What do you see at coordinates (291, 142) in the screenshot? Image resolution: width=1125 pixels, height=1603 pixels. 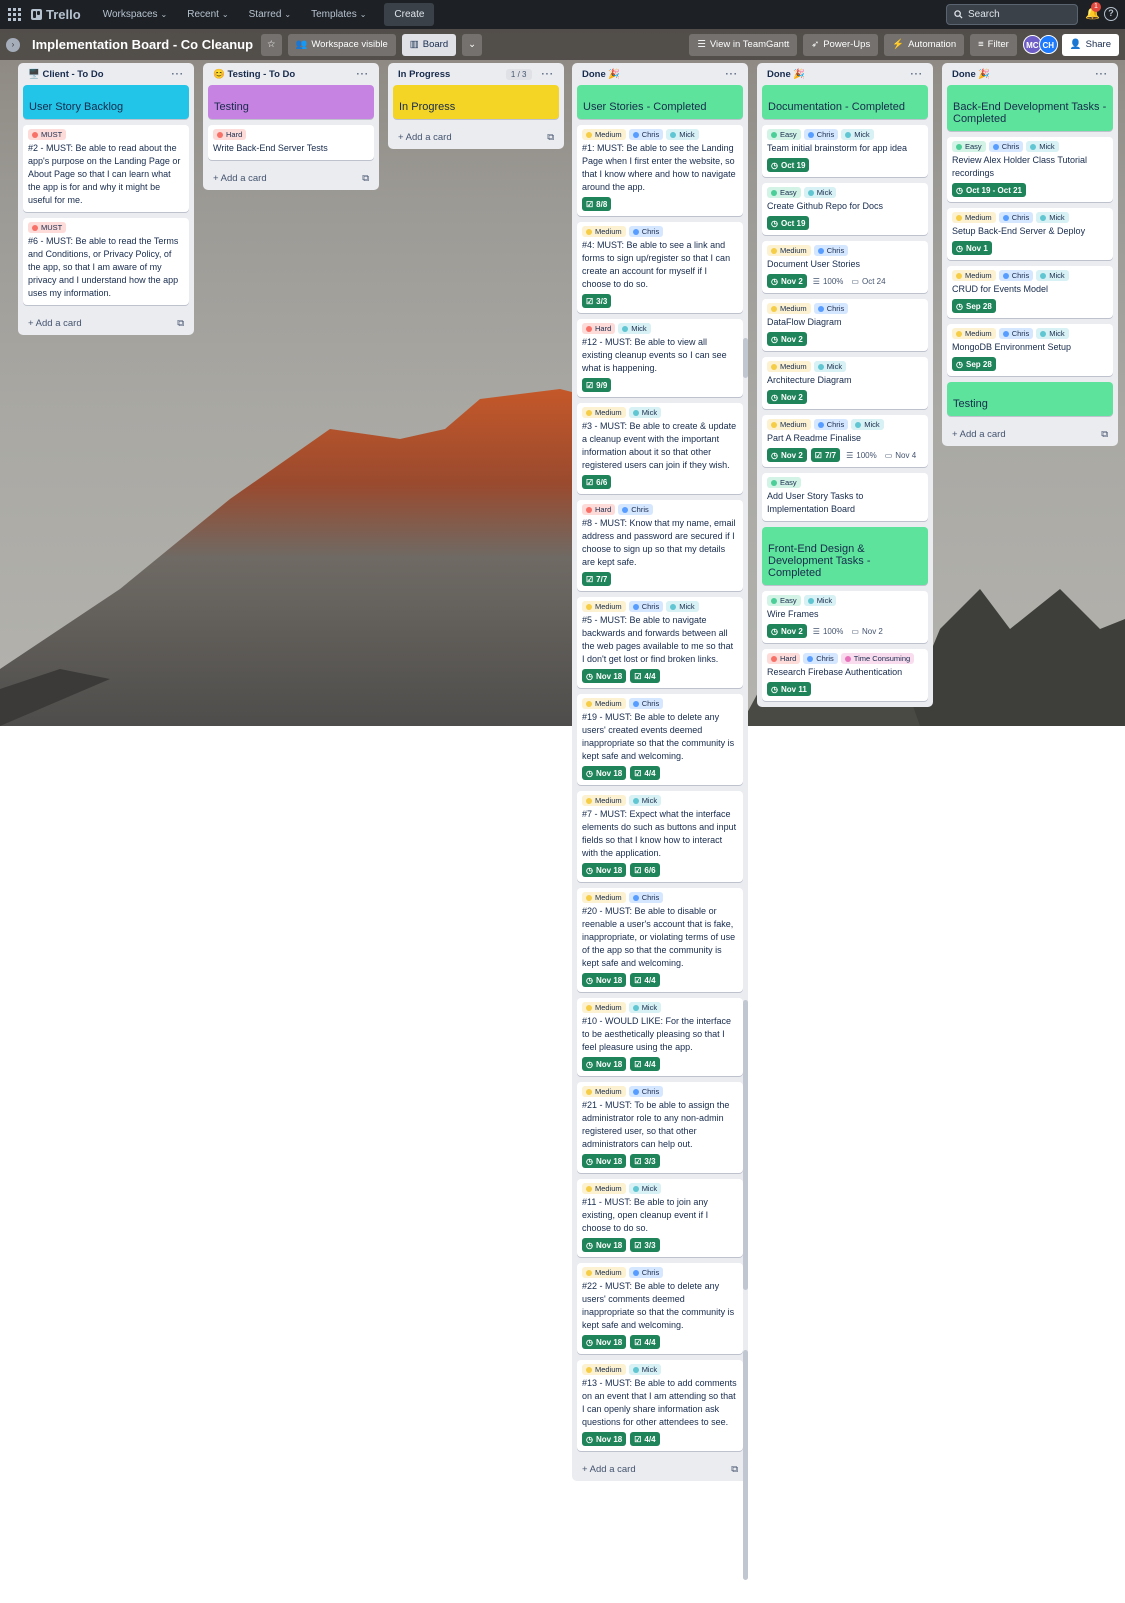 I see `task-card: Hard Write Back-End Server Tests` at bounding box center [291, 142].